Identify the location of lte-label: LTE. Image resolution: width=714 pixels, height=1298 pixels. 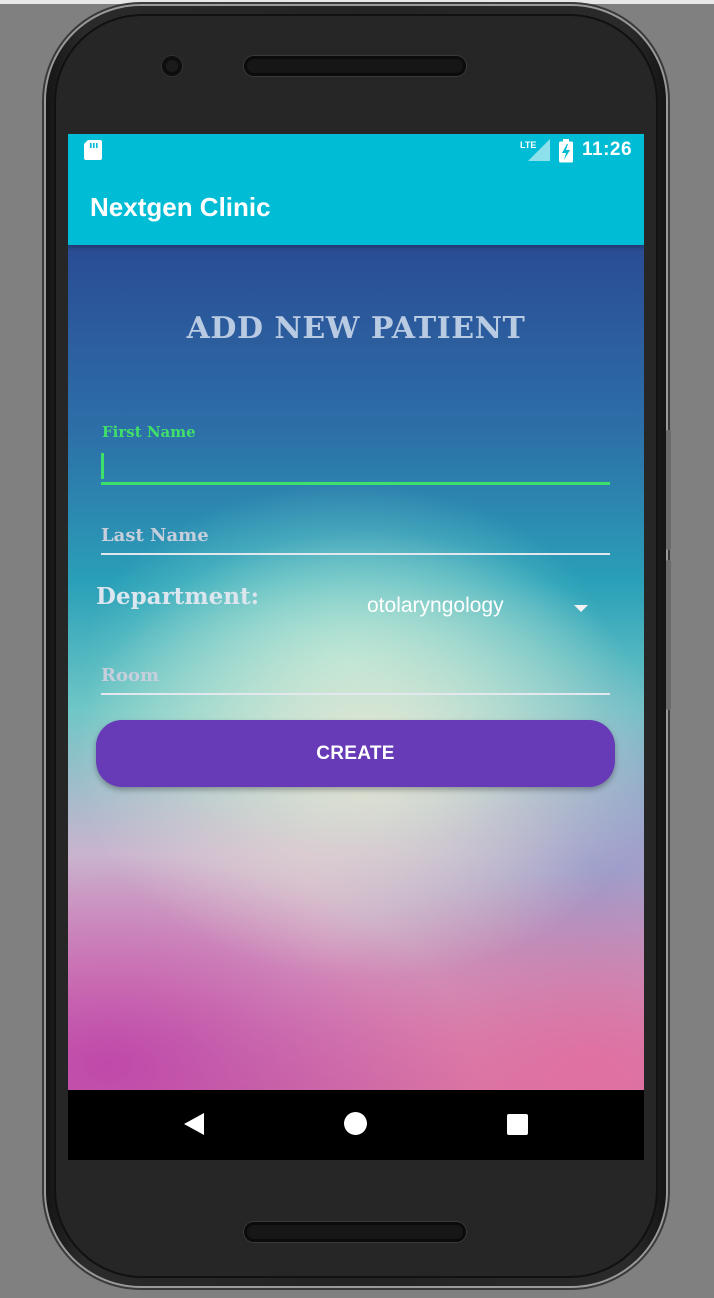
(528, 145).